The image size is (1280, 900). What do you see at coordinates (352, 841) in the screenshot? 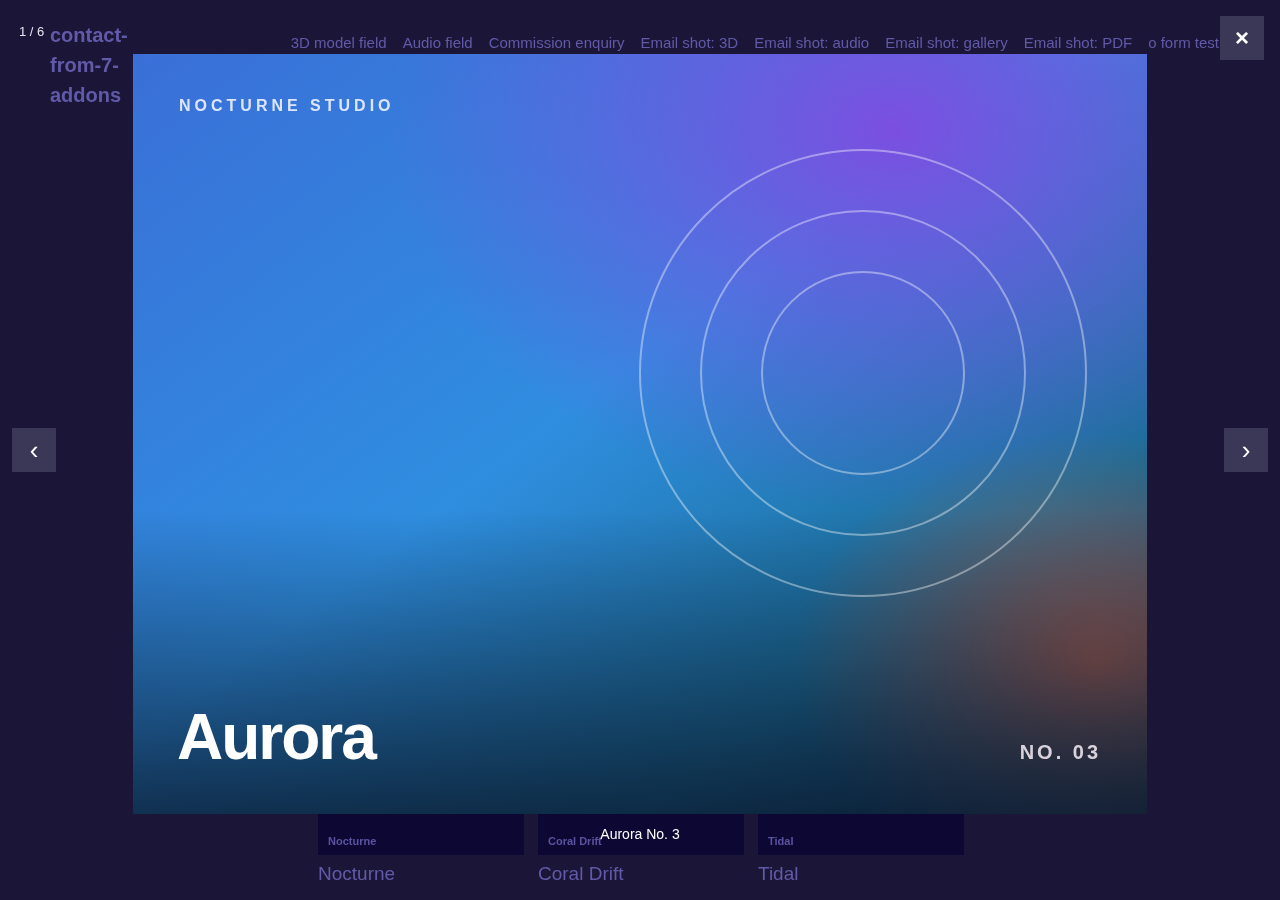
I see `thumbnail-title: Nocturne` at bounding box center [352, 841].